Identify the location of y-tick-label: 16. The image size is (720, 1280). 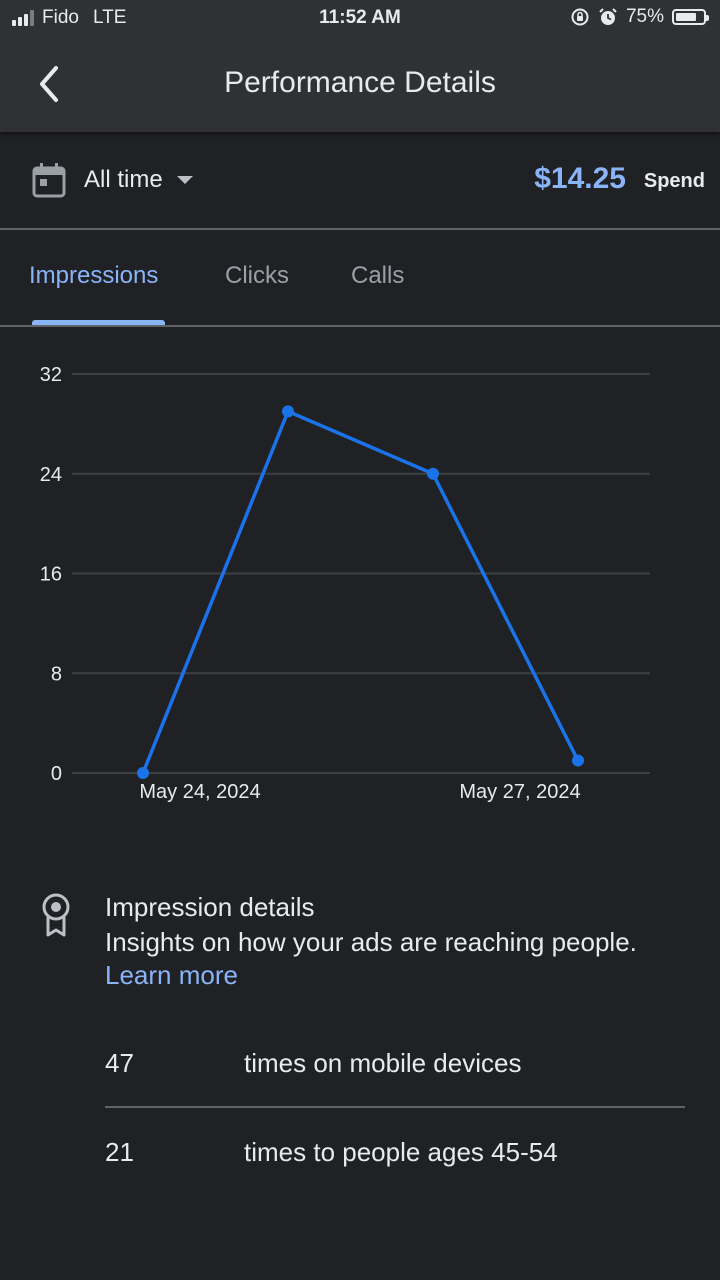
(51, 575).